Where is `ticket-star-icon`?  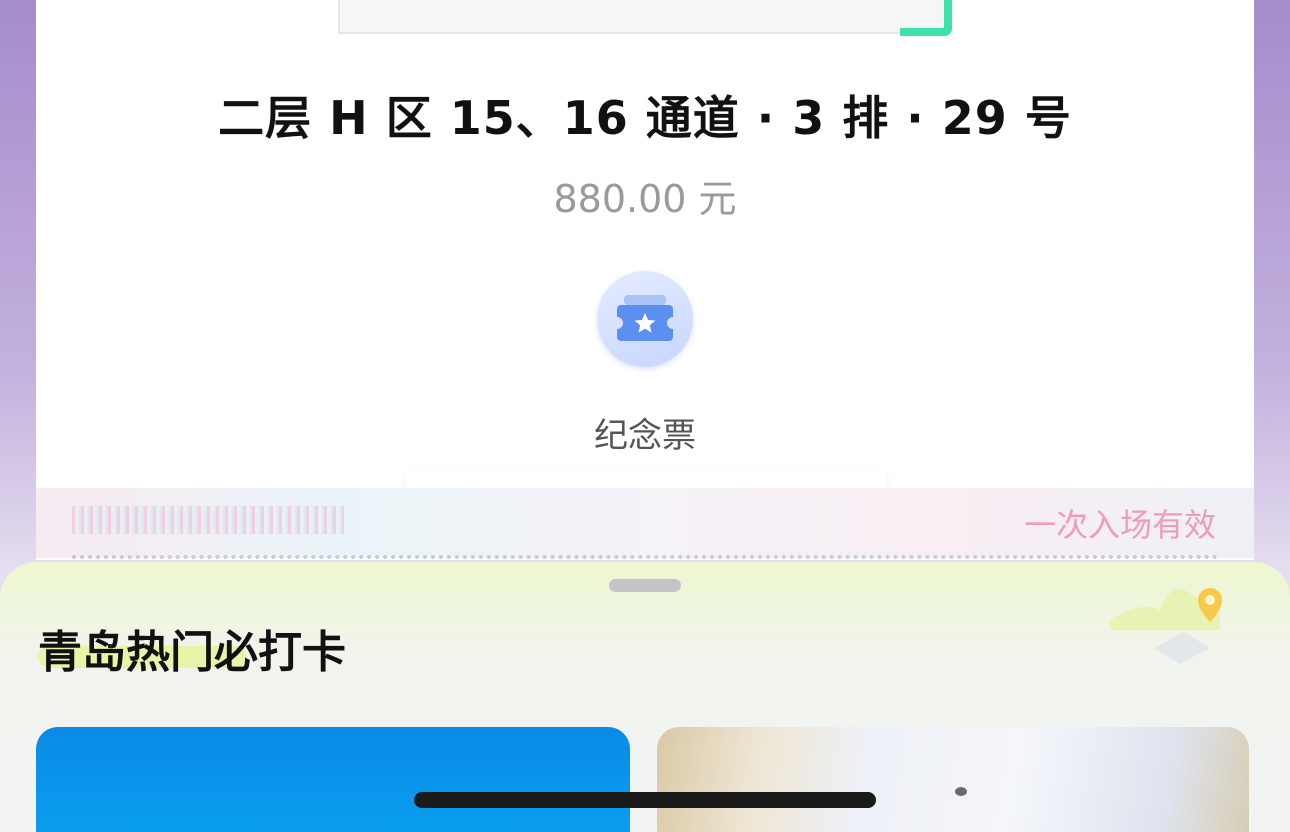 ticket-star-icon is located at coordinates (645, 318).